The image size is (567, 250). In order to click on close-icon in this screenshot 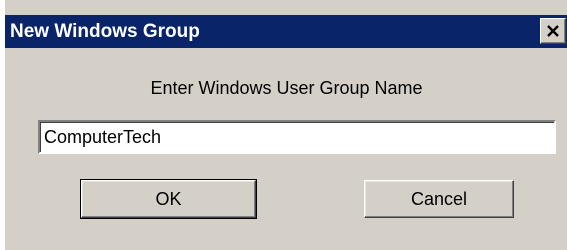, I will do `click(553, 31)`.